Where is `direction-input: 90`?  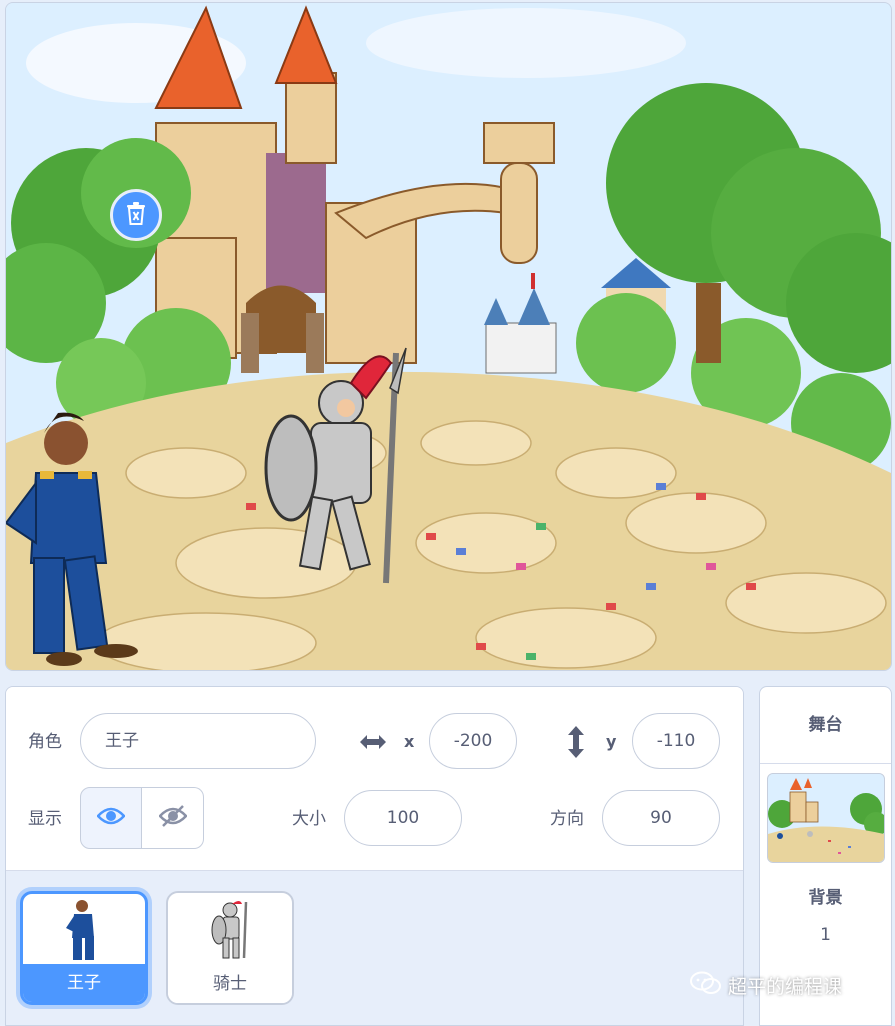
direction-input: 90 is located at coordinates (661, 818).